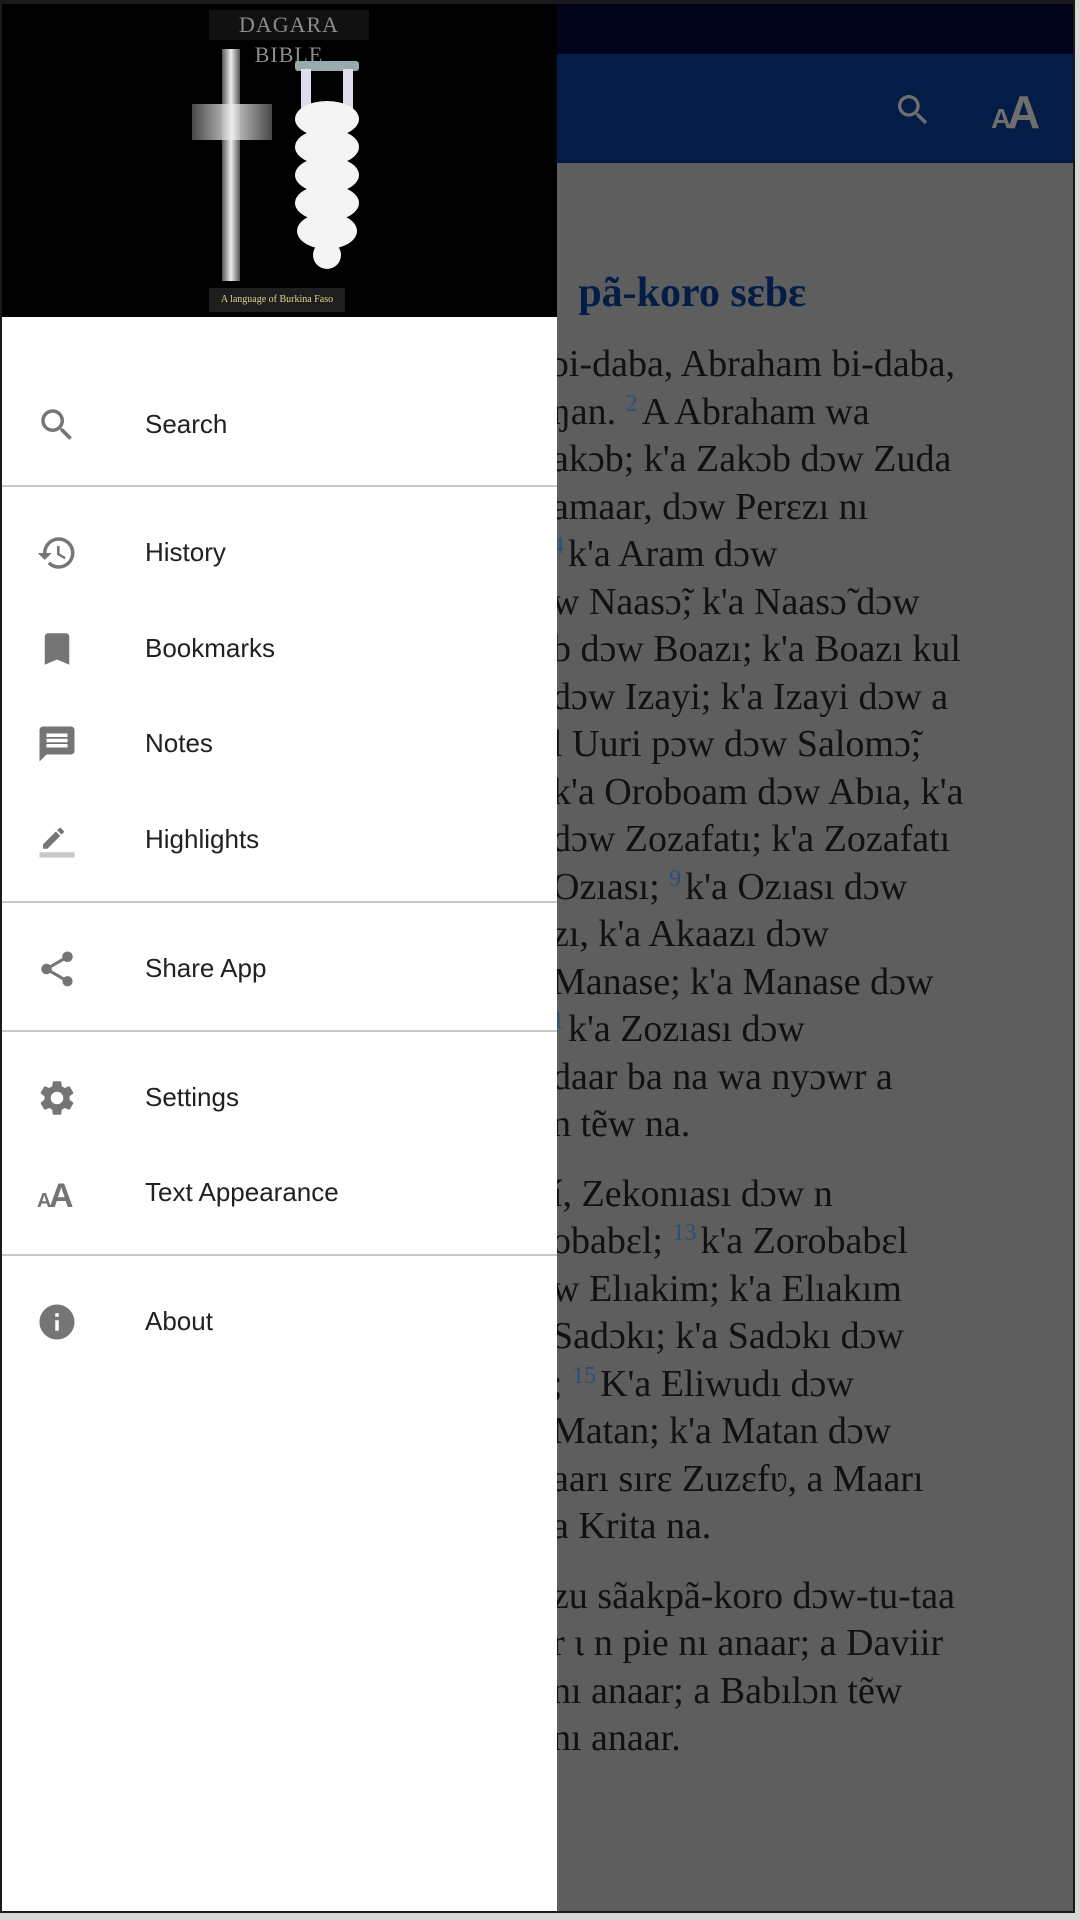  Describe the element at coordinates (710, 506) in the screenshot. I see `verse-text: amaar, dɔw Perɛzı nı` at that location.